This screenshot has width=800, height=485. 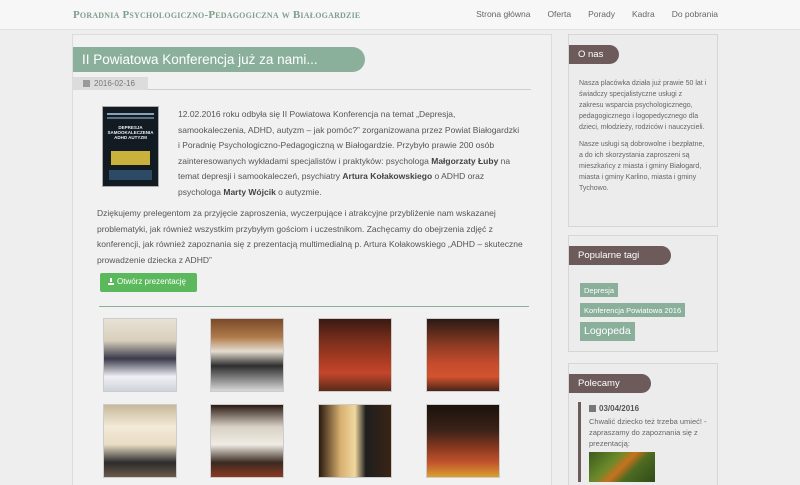 I want to click on sidebar-tags-heading: Popularne tagi, so click(x=620, y=255).